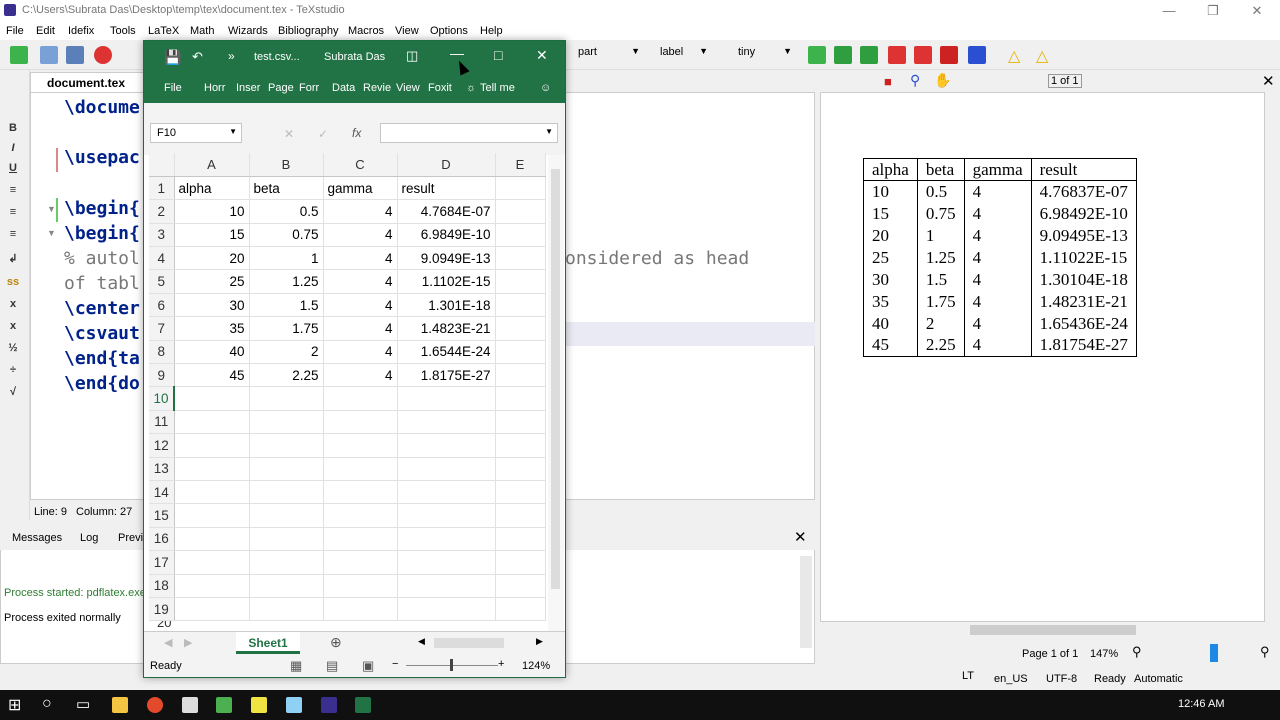  Describe the element at coordinates (1268, 81) in the screenshot. I see `close-pdf-icon: ✕` at that location.